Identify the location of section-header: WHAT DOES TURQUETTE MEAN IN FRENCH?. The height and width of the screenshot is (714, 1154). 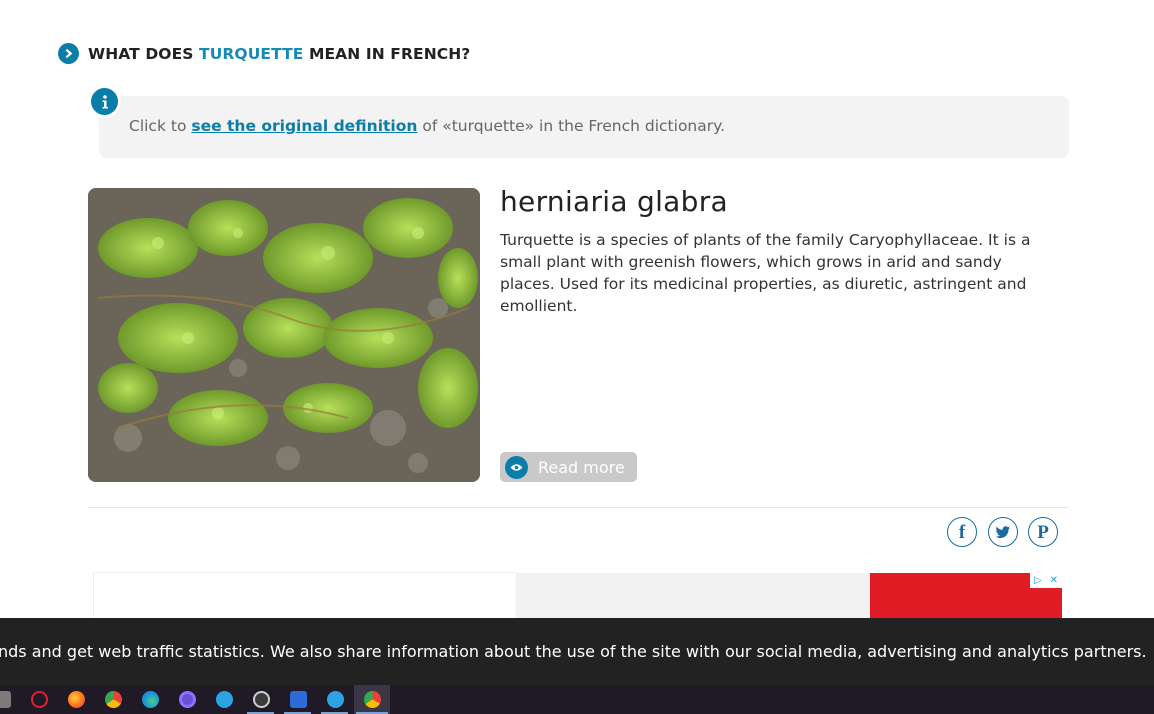
(264, 53).